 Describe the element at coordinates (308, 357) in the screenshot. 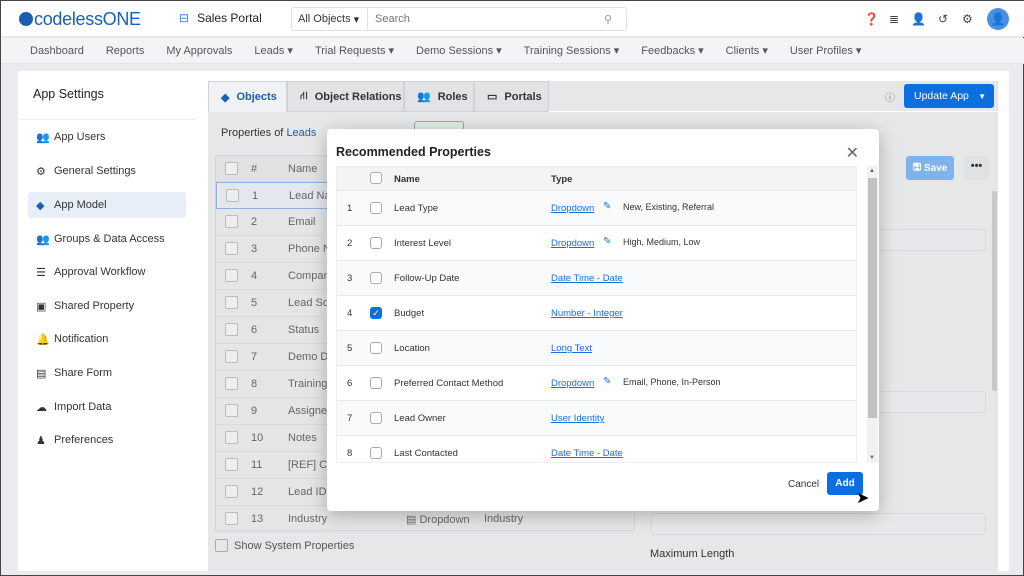

I see `row-name: Demo D` at that location.